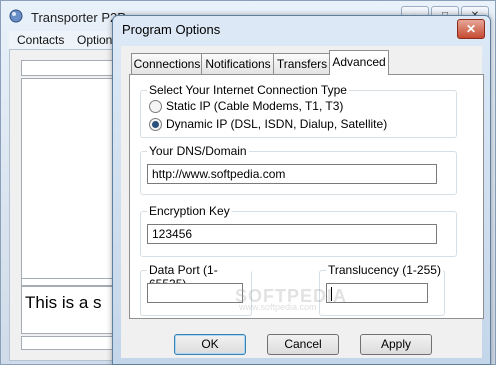 This screenshot has width=496, height=365. Describe the element at coordinates (171, 29) in the screenshot. I see `dialog-title: Program Options` at that location.